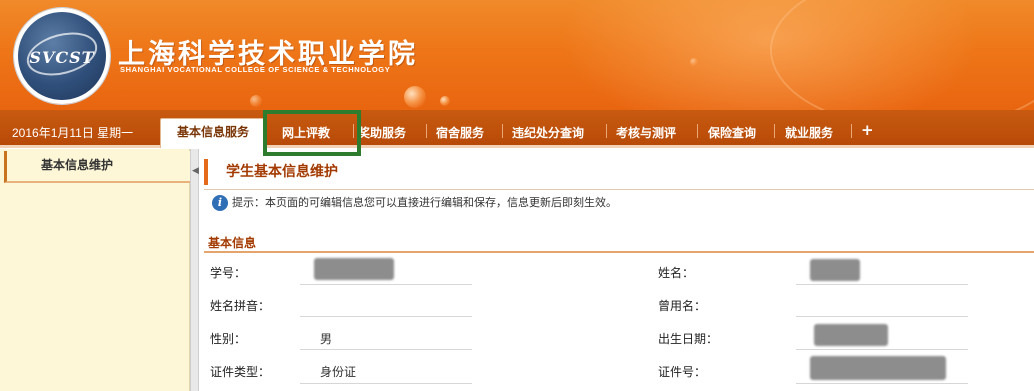  What do you see at coordinates (902, 55) in the screenshot?
I see `header-swirl` at bounding box center [902, 55].